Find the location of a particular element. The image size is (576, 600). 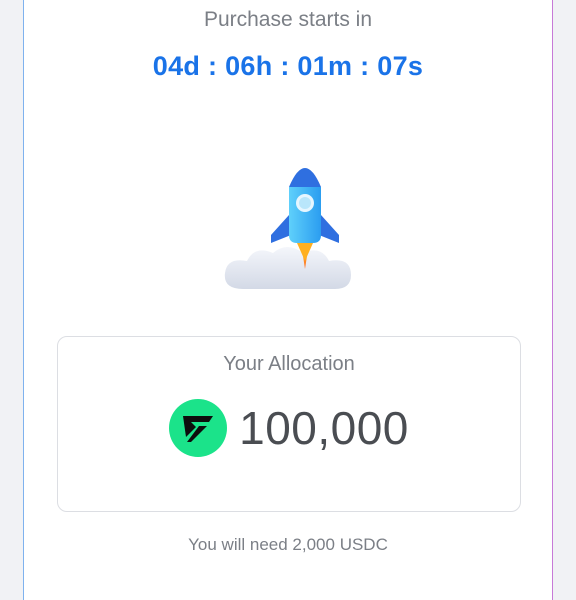

purchase-starts-label: Purchase starts in is located at coordinates (288, 19).